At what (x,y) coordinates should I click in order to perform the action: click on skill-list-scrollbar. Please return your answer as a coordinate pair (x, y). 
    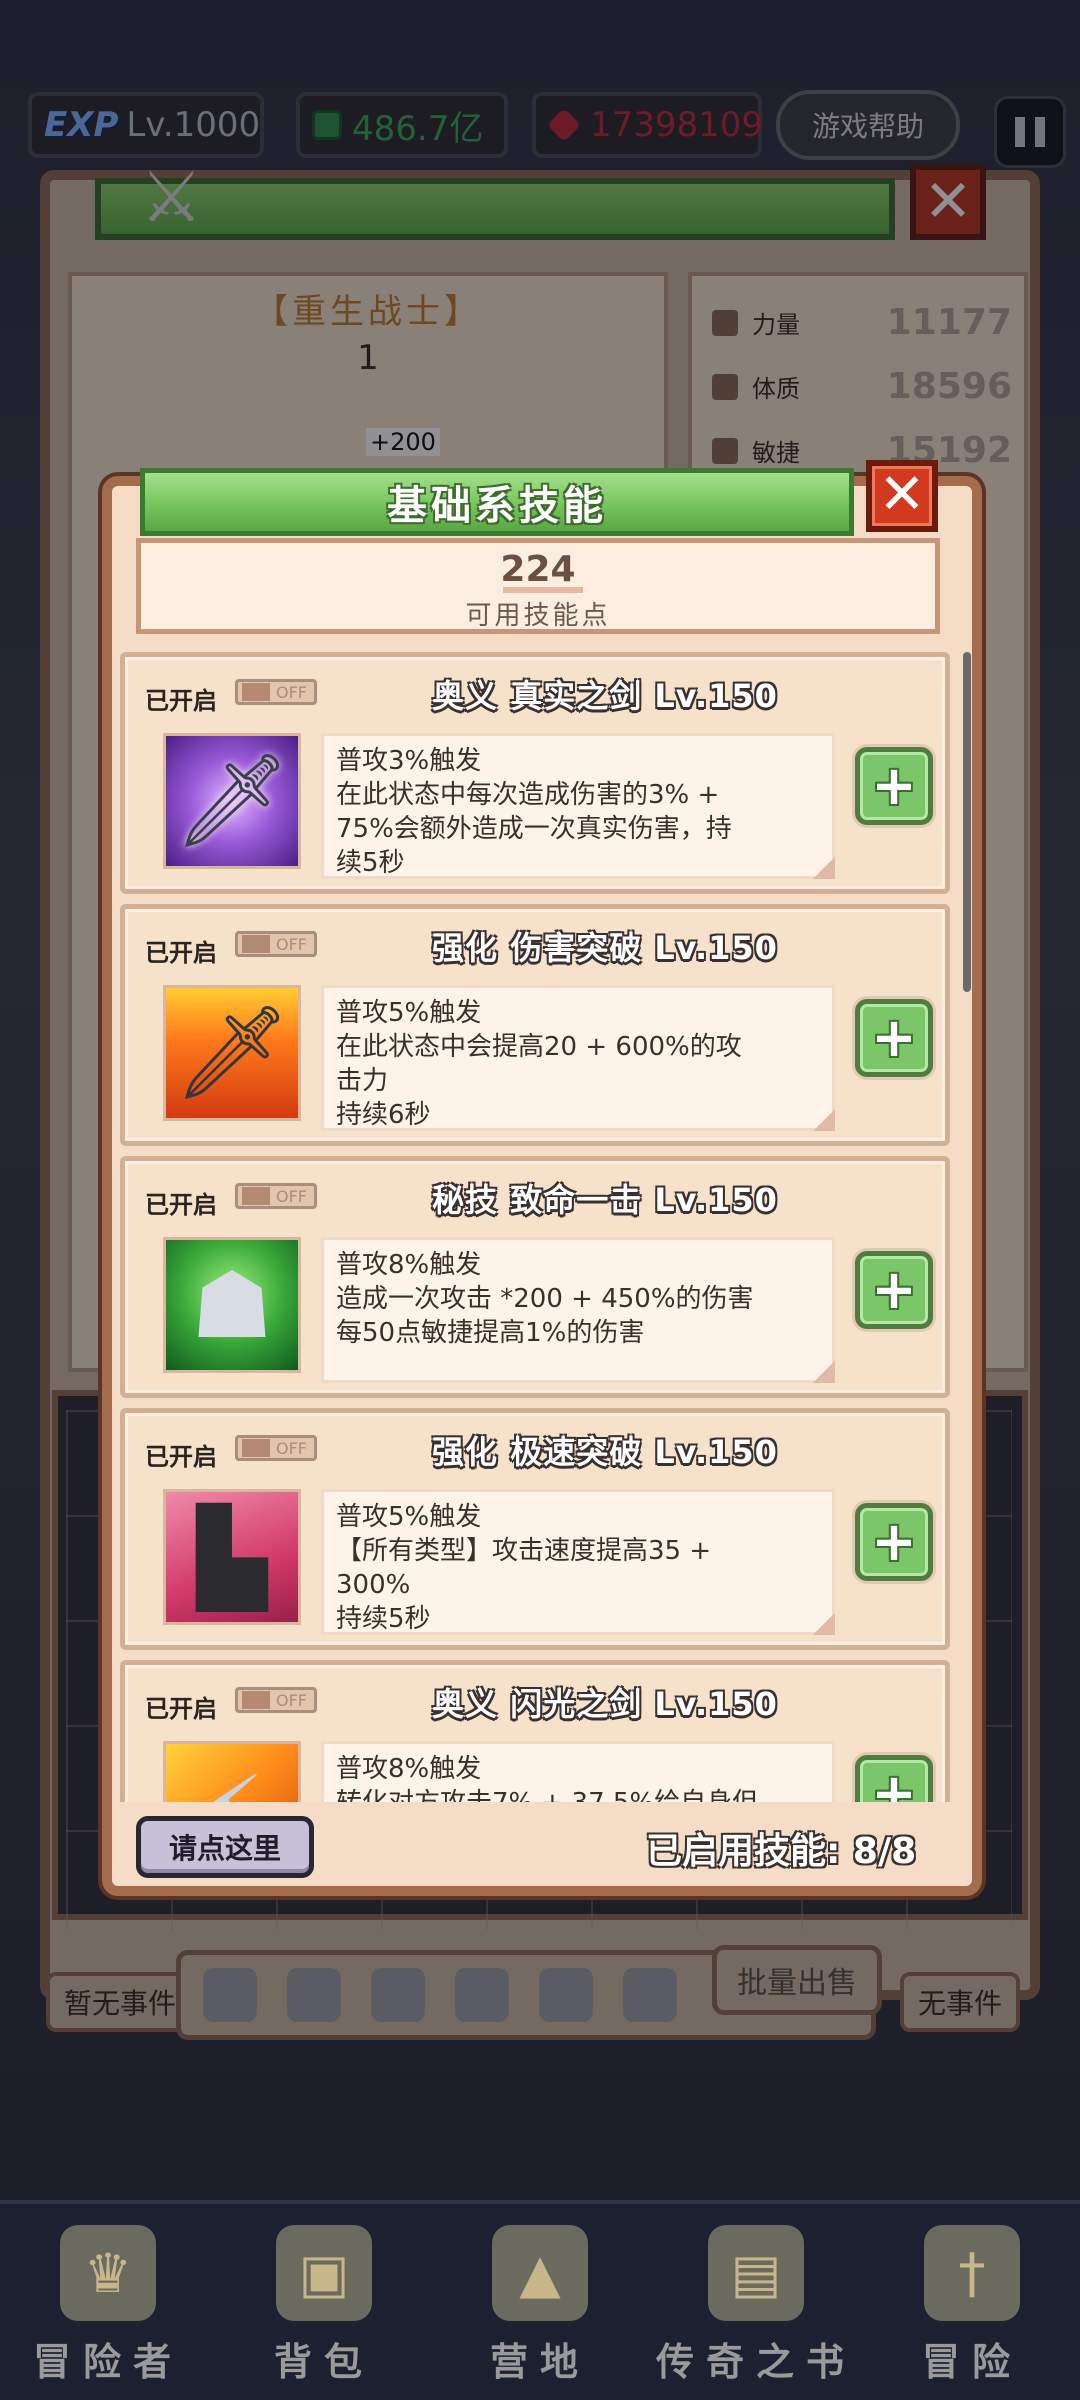
    Looking at the image, I should click on (967, 822).